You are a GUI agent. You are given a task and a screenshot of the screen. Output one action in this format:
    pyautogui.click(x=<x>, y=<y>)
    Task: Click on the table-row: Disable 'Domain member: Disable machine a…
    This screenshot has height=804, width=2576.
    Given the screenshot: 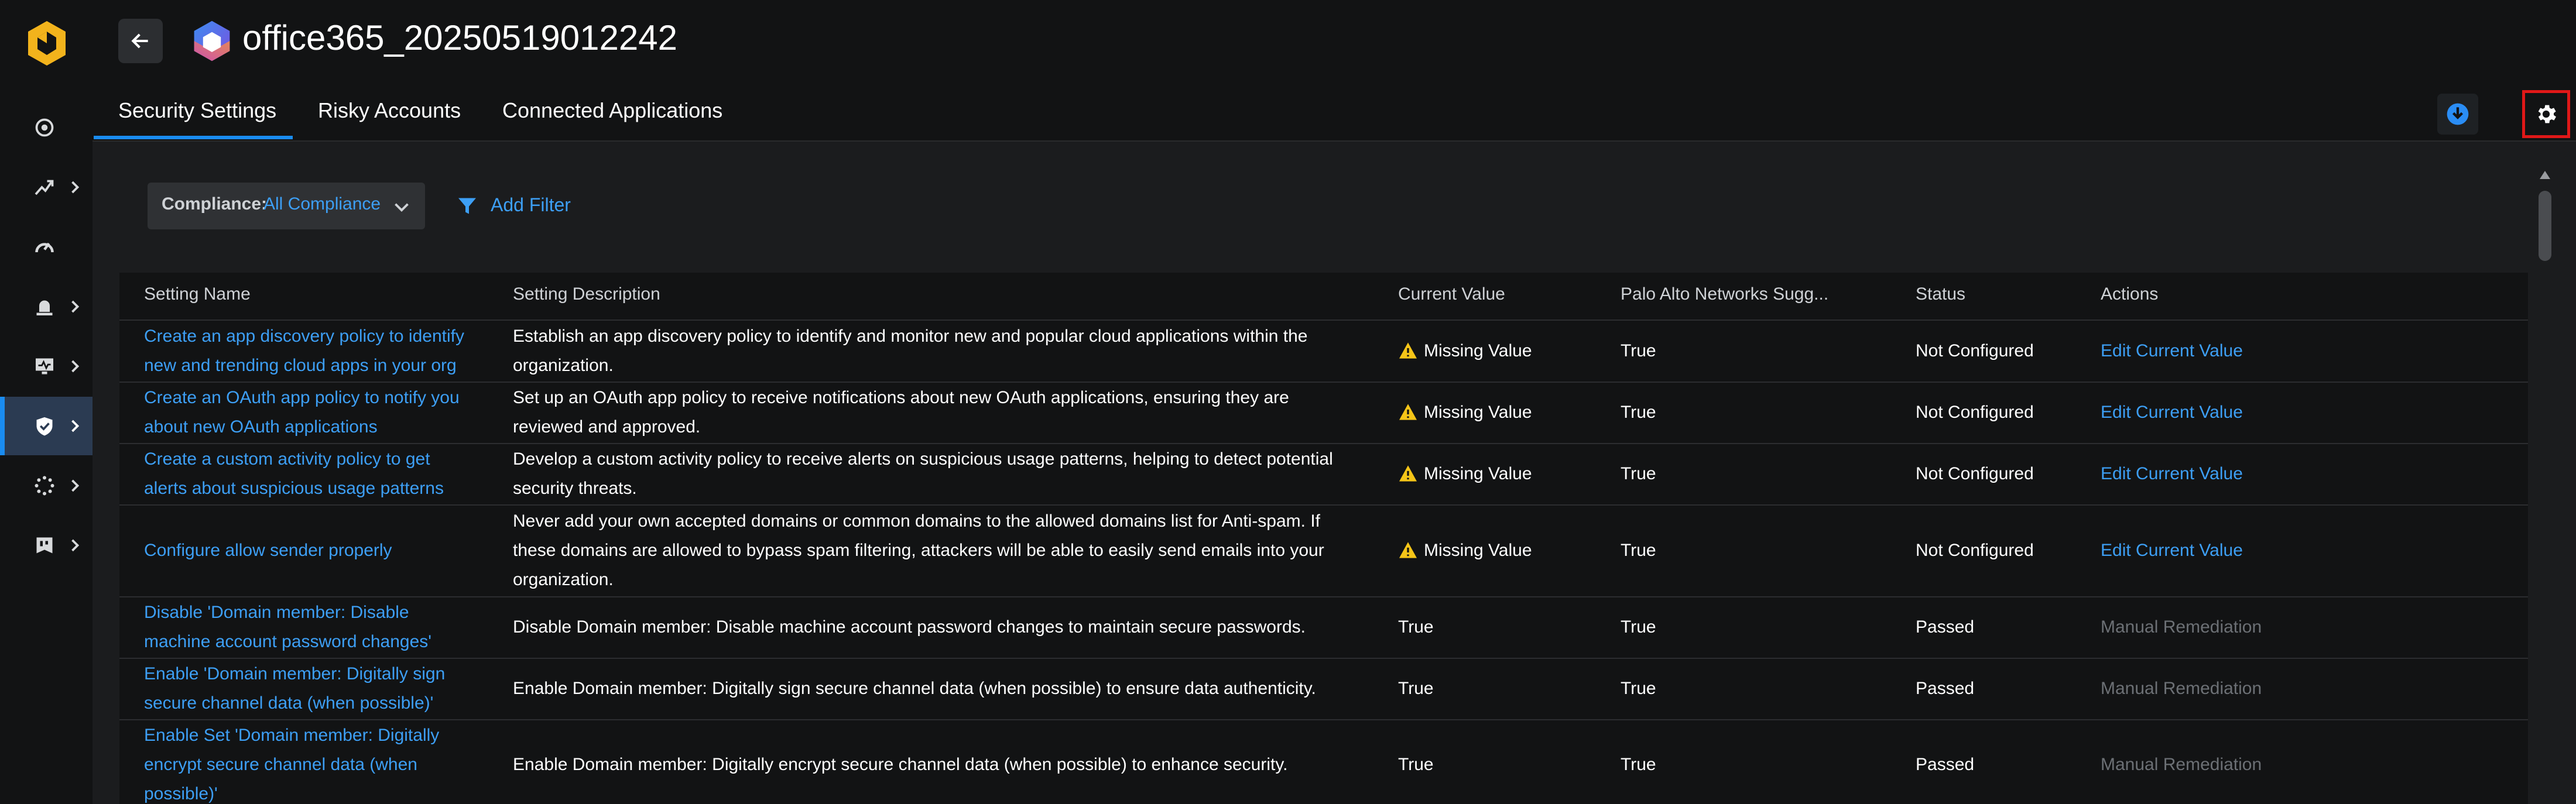 What is the action you would take?
    pyautogui.click(x=1323, y=628)
    